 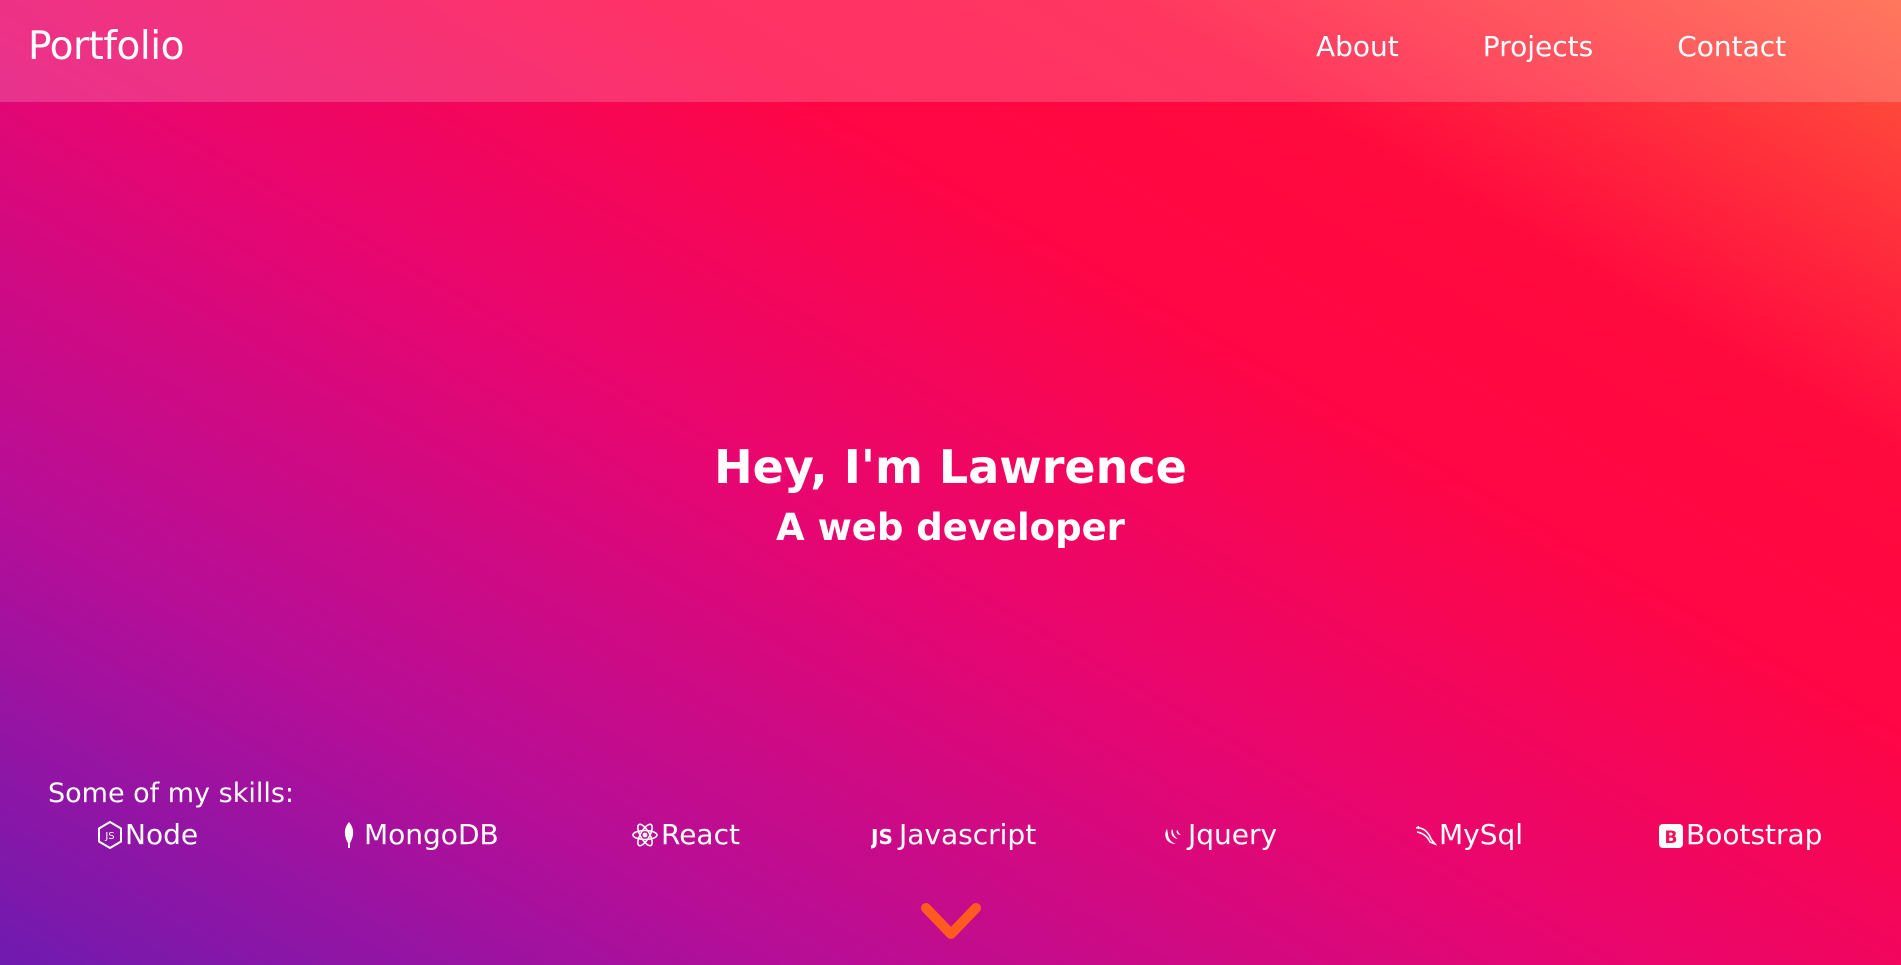 What do you see at coordinates (106, 46) in the screenshot?
I see `brand-logo: Portfolio` at bounding box center [106, 46].